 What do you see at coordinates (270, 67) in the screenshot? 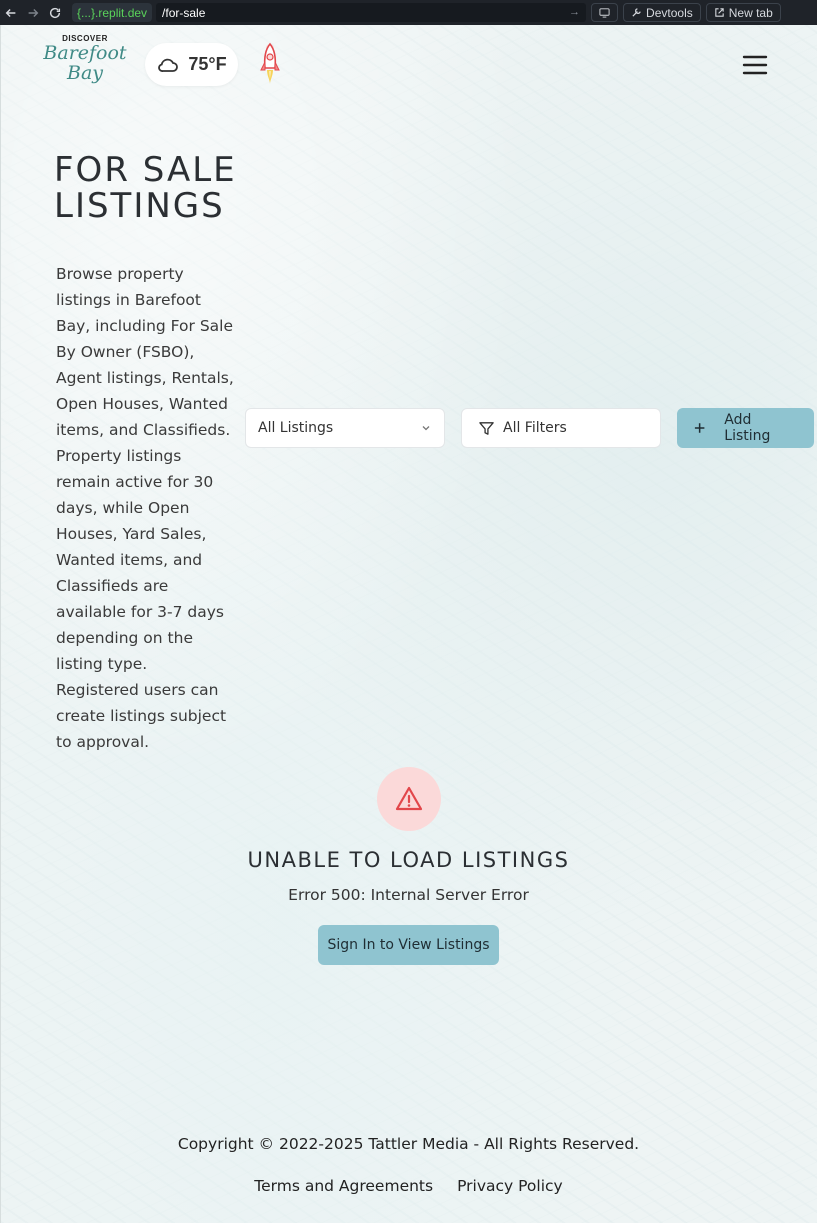
I see `rocket-icon` at bounding box center [270, 67].